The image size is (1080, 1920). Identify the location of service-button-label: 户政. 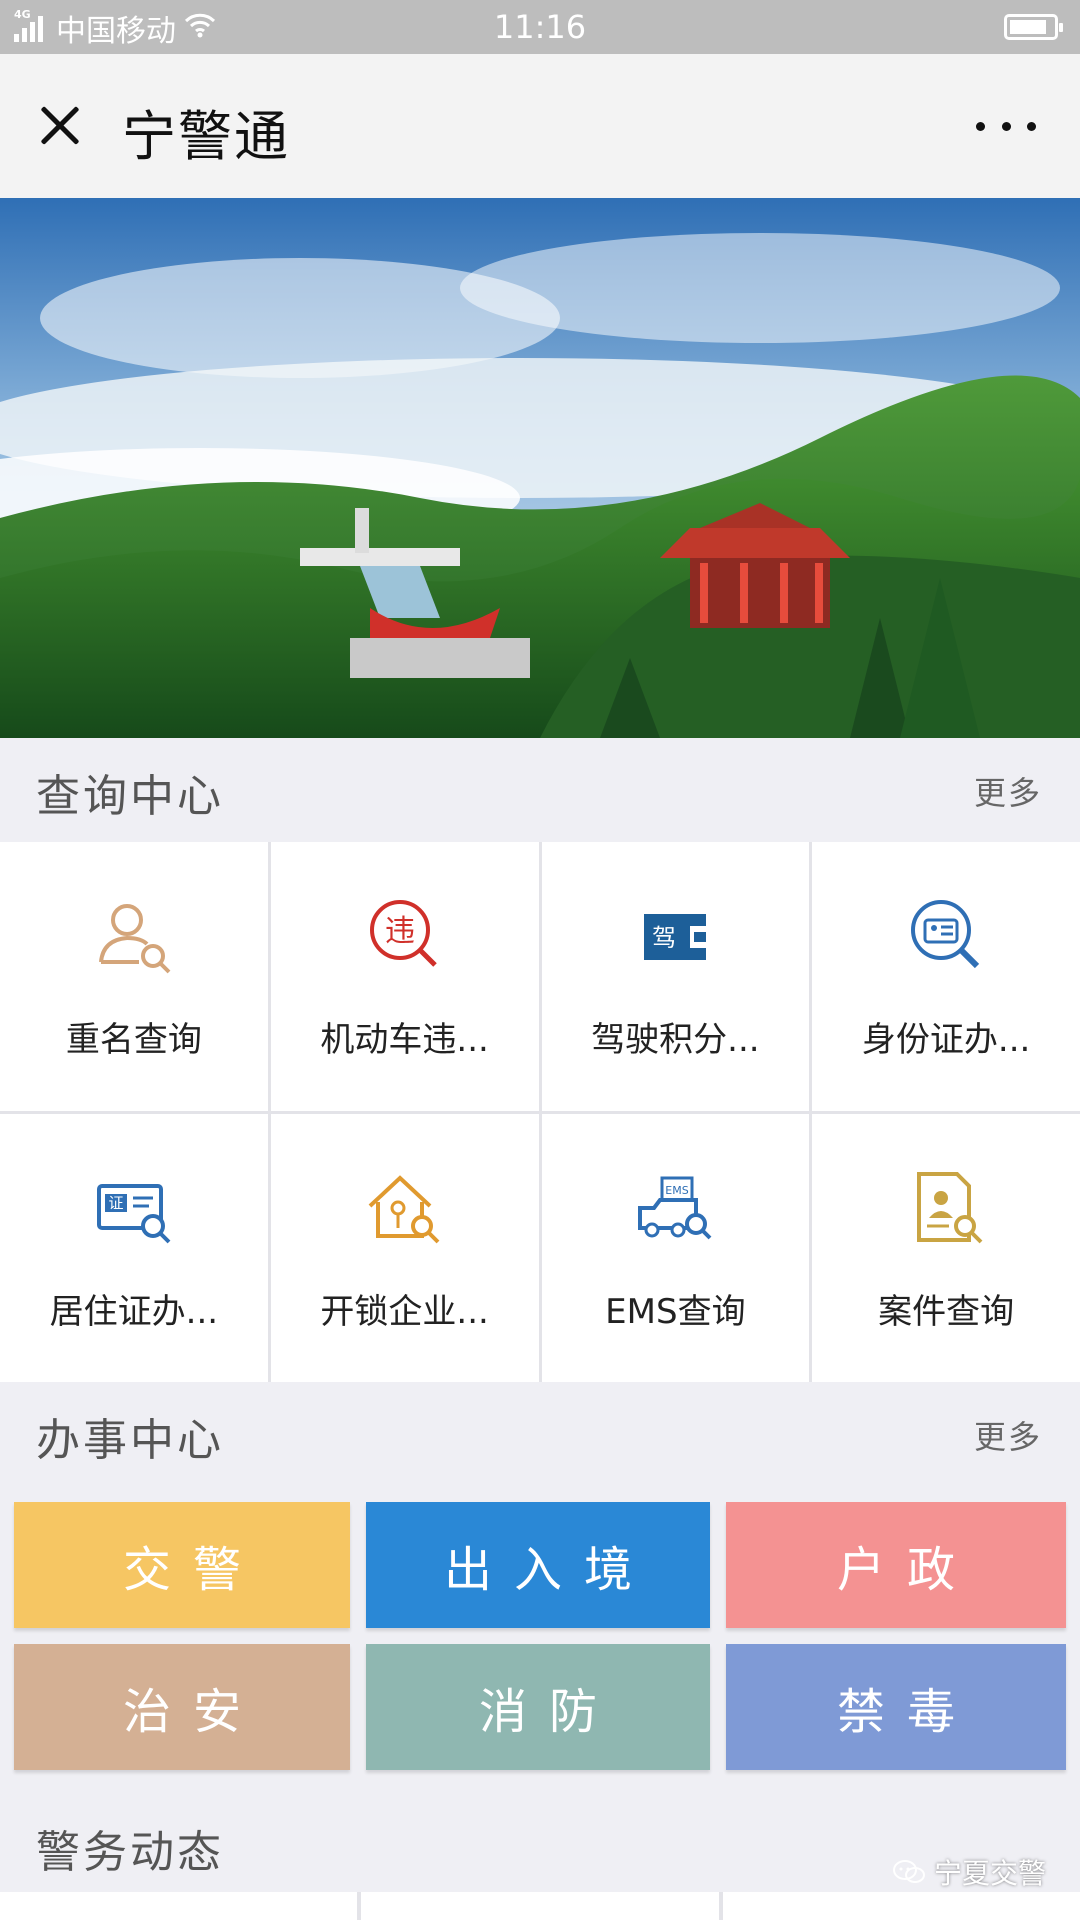
(906, 1570).